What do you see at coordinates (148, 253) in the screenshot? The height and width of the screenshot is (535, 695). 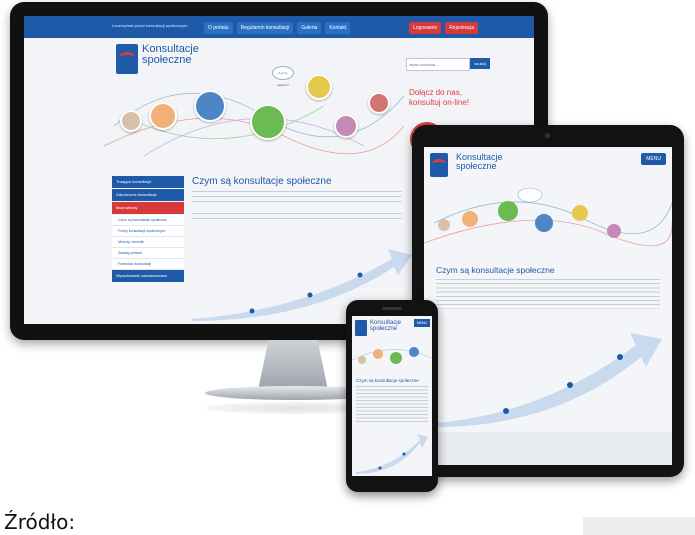 I see `submenu-item: Zasady prawne` at bounding box center [148, 253].